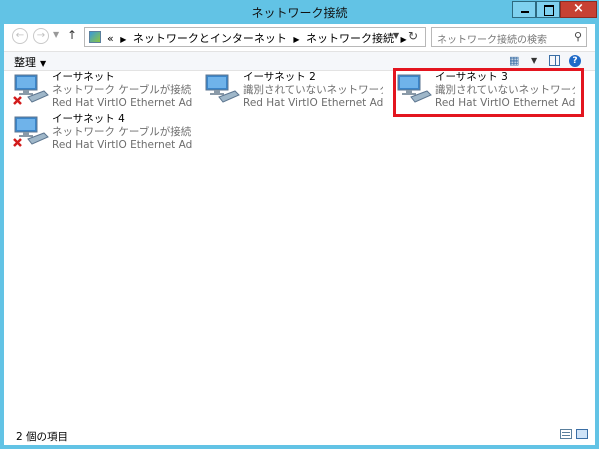 Image resolution: width=599 pixels, height=449 pixels. What do you see at coordinates (25, 62) in the screenshot?
I see `organize-label: 整理` at bounding box center [25, 62].